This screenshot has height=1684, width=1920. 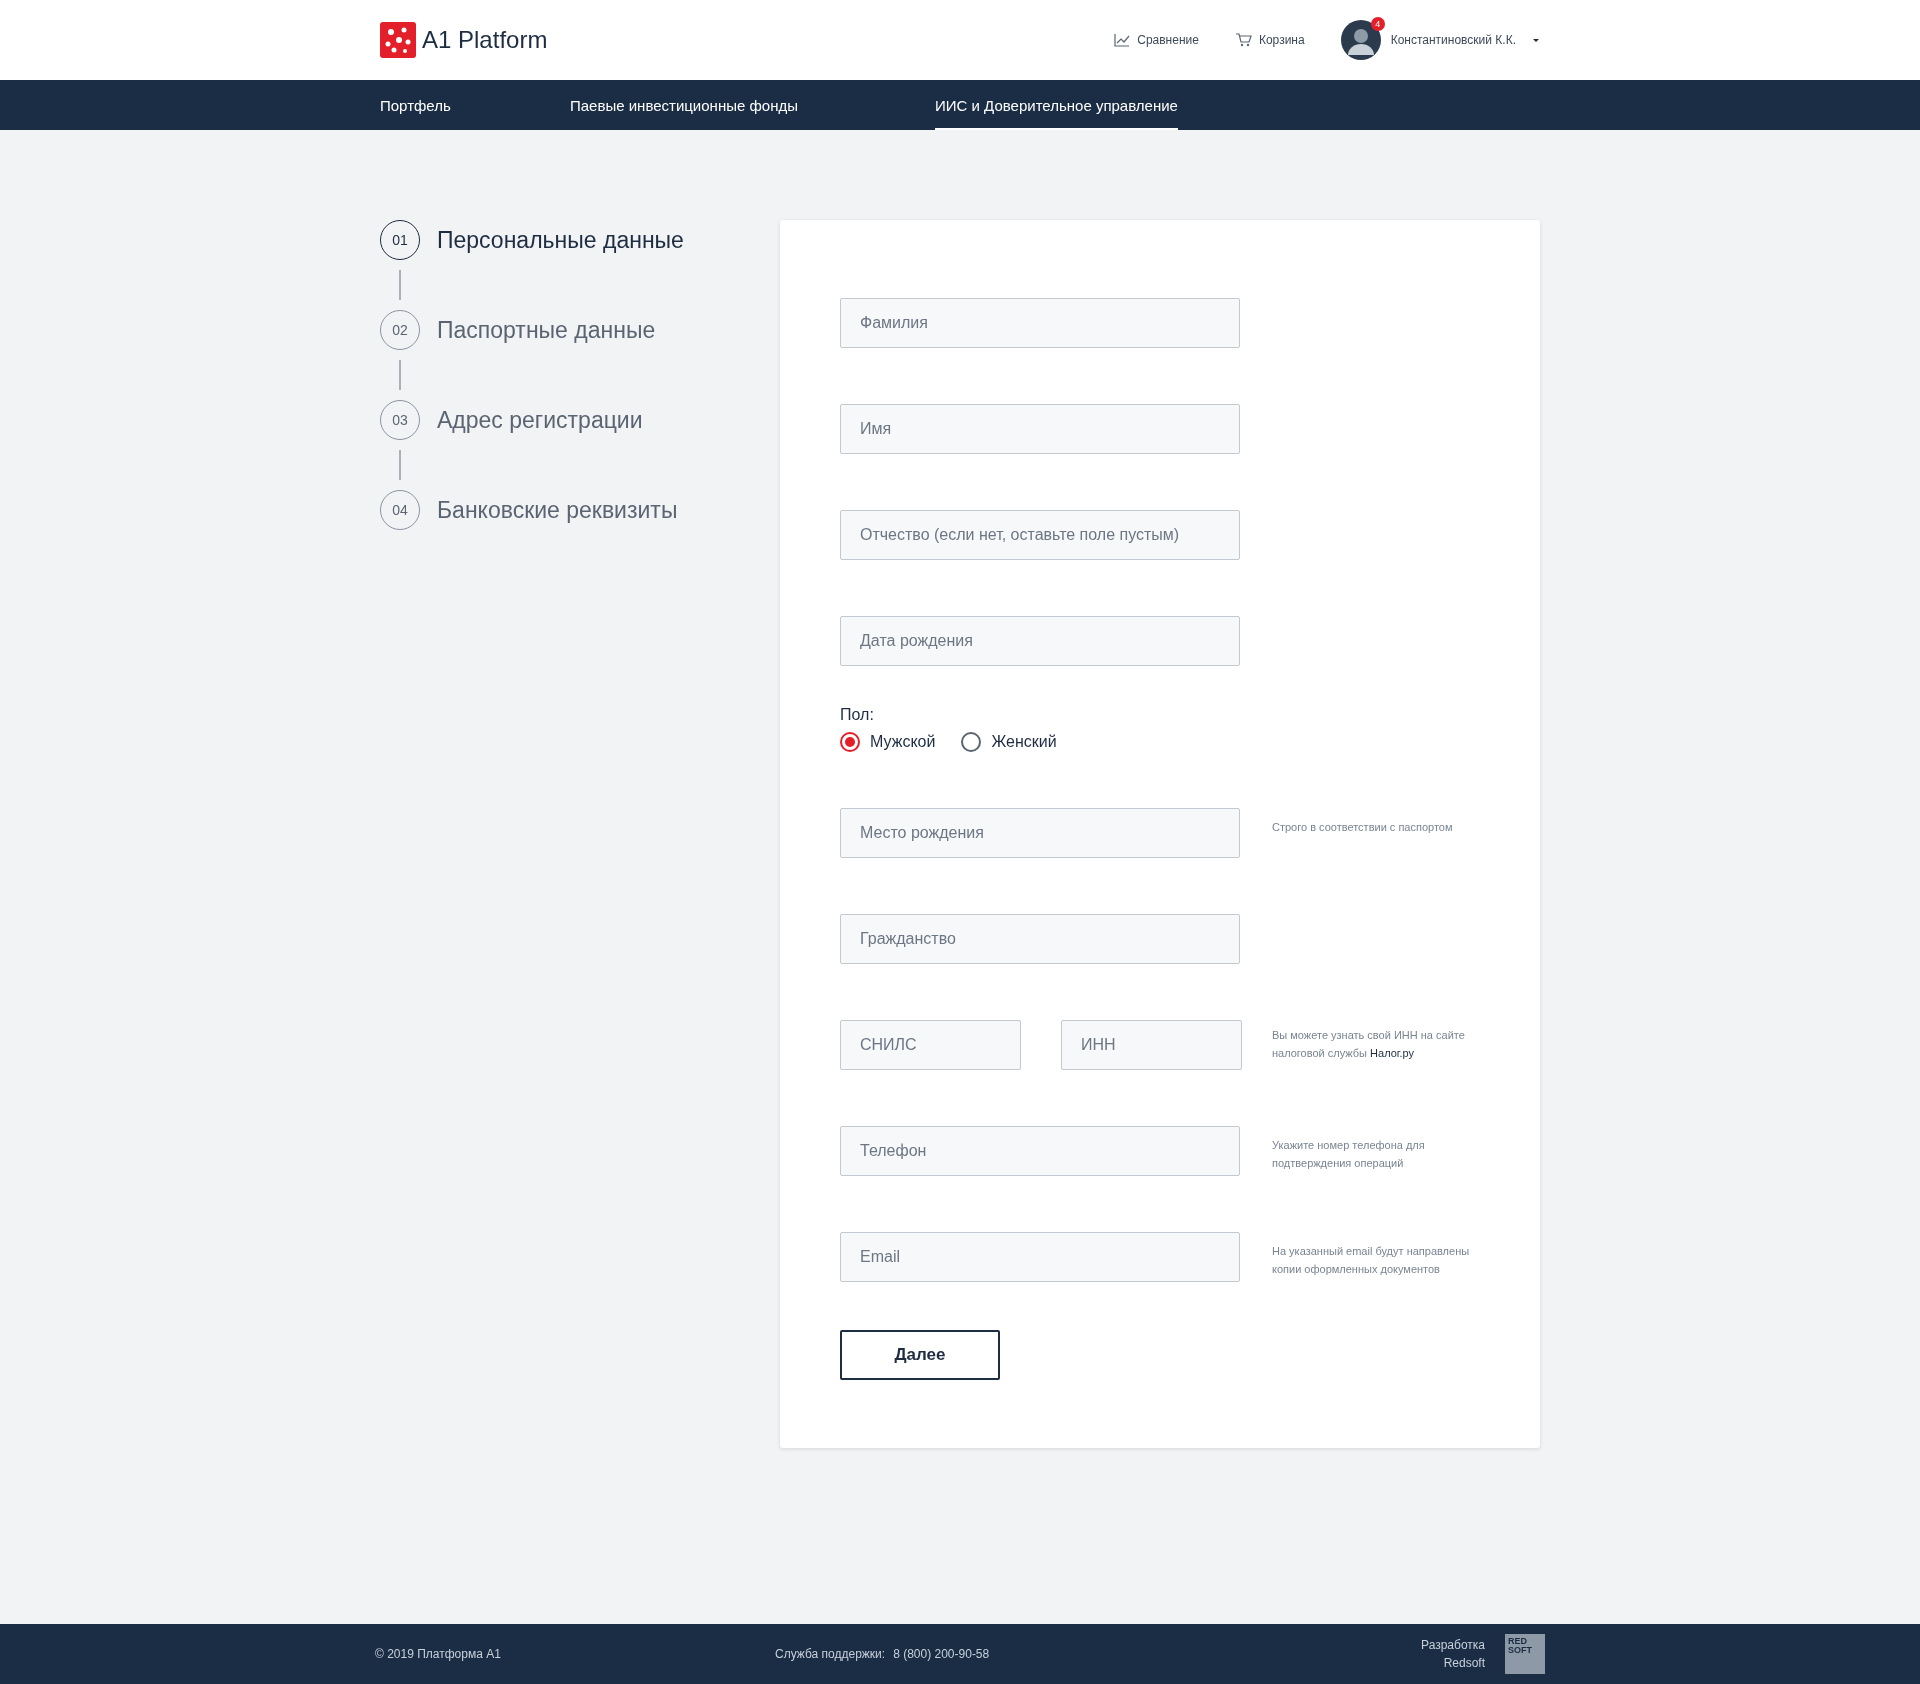 What do you see at coordinates (1156, 40) in the screenshot?
I see `header-link: Сравнение` at bounding box center [1156, 40].